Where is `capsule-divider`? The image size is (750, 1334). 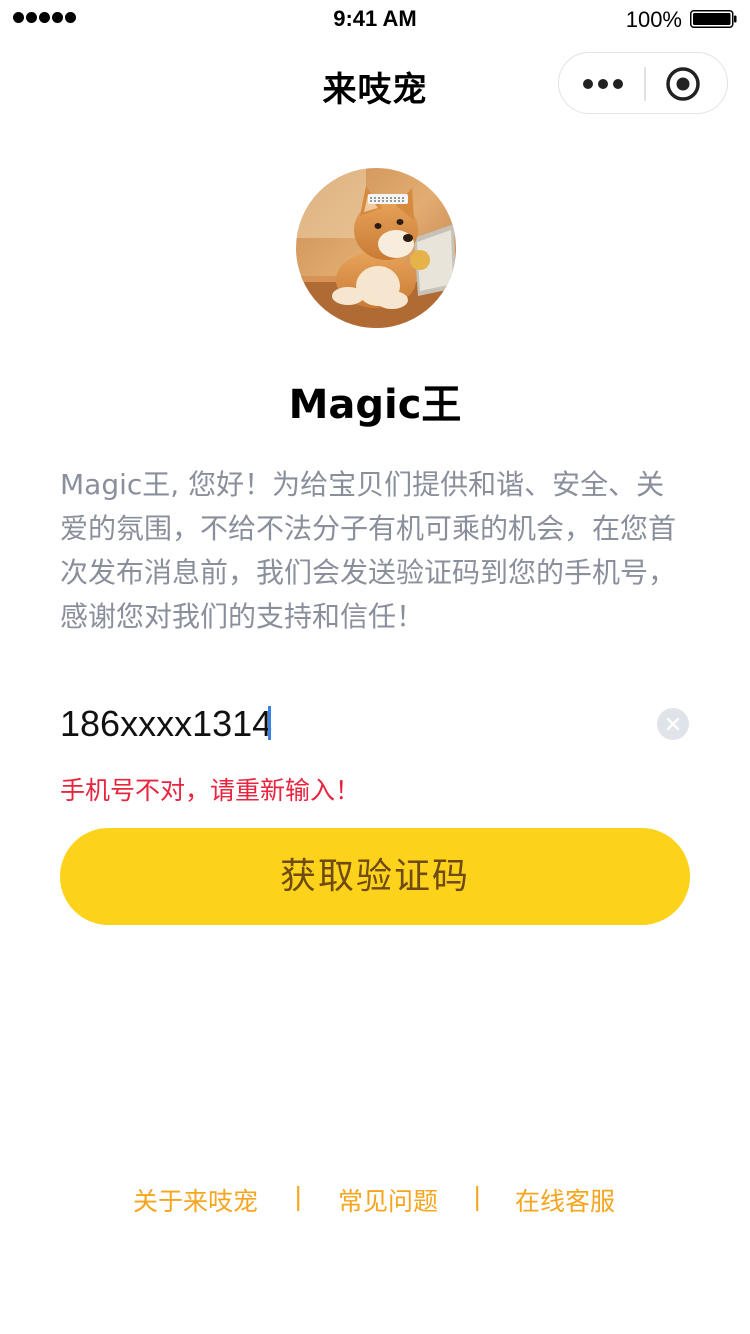 capsule-divider is located at coordinates (645, 84).